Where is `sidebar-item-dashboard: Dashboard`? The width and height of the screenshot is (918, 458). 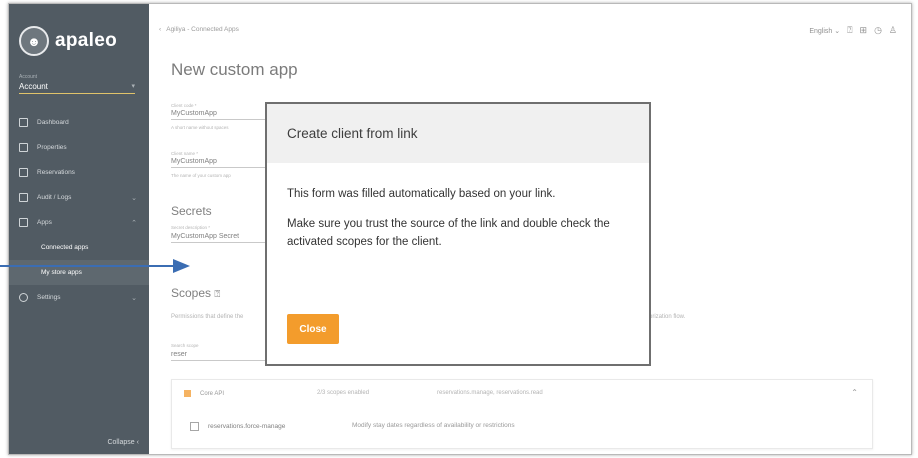
sidebar-item-dashboard: Dashboard is located at coordinates (79, 122).